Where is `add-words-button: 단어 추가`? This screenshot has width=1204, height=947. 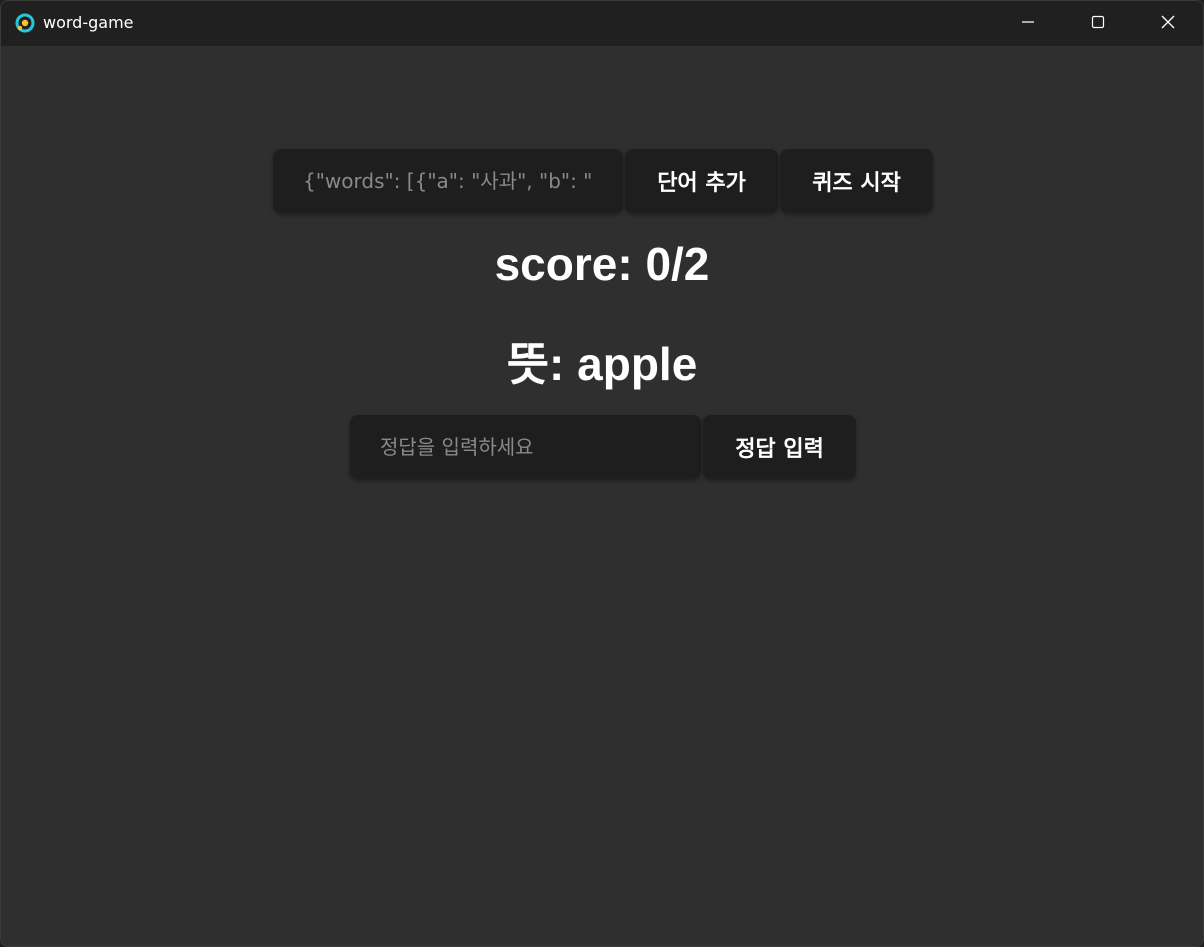
add-words-button: 단어 추가 is located at coordinates (701, 181).